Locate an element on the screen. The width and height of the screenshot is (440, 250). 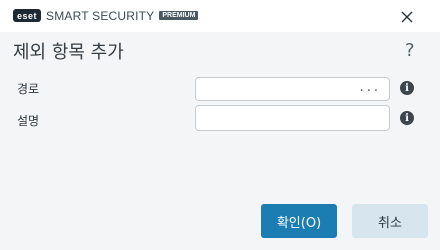
cancel-button: 취소 is located at coordinates (390, 221).